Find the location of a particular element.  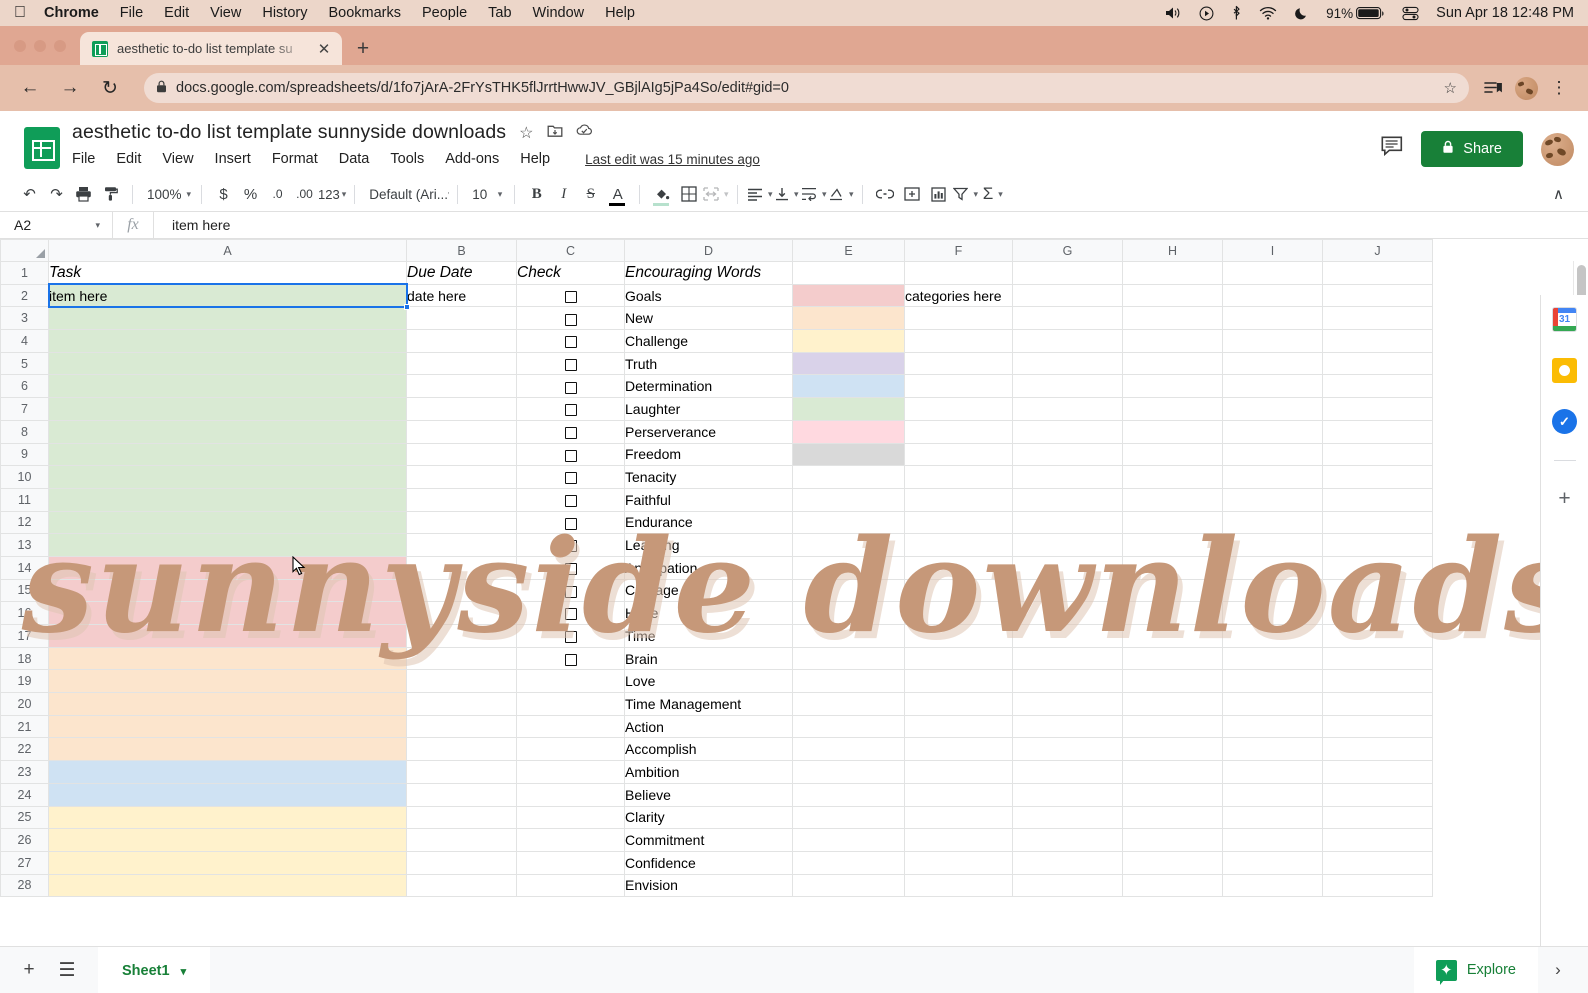

control-center-icon is located at coordinates (1410, 13).